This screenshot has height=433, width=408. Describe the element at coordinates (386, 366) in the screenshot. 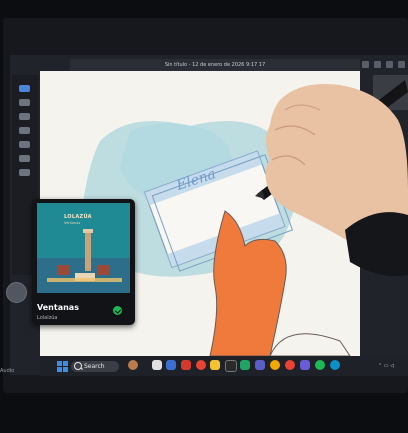

I see `system-tray: ⌃ ▭ ◁` at that location.